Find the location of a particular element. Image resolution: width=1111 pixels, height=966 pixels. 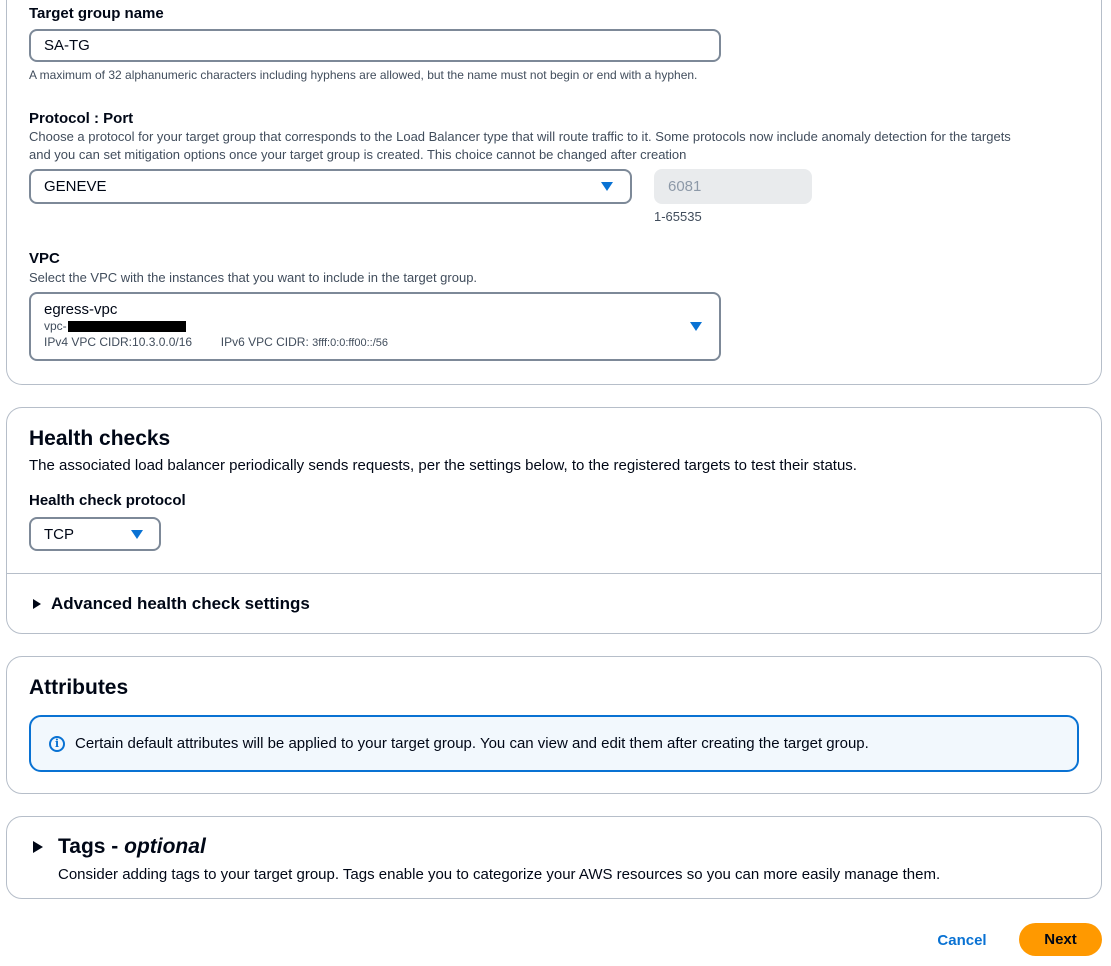

divider is located at coordinates (554, 573).